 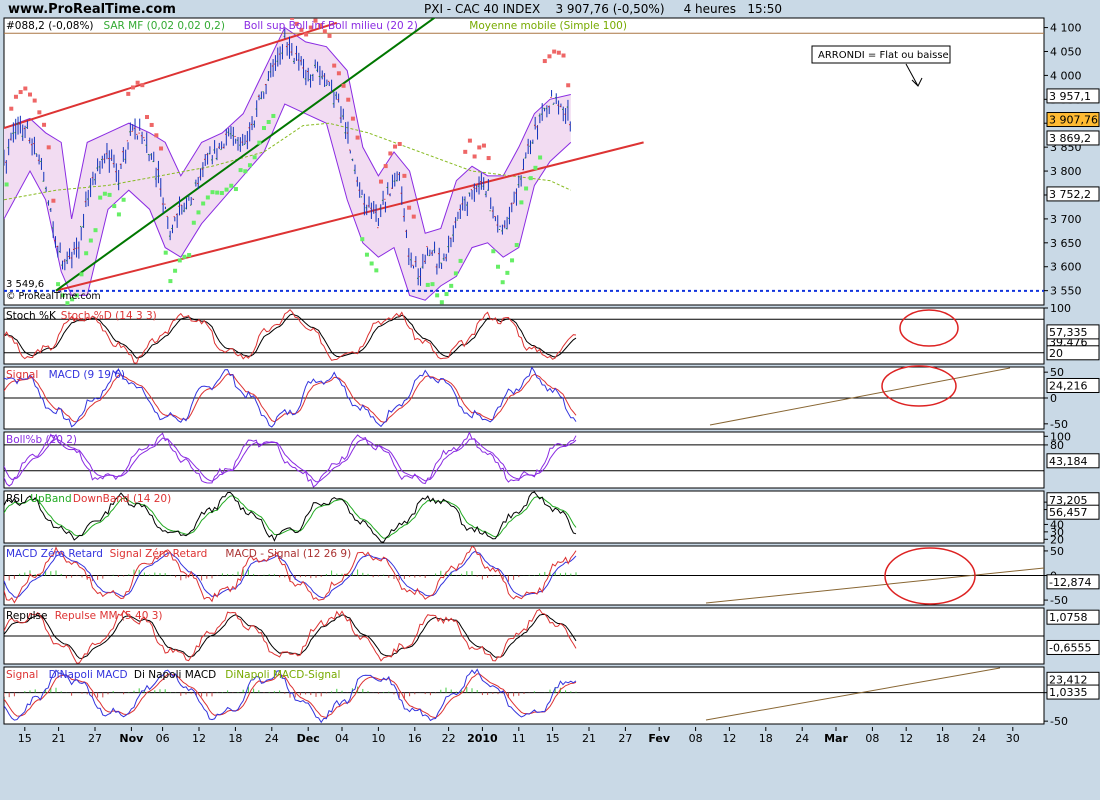 What do you see at coordinates (1068, 679) in the screenshot?
I see `value-tag-text: 23,412` at bounding box center [1068, 679].